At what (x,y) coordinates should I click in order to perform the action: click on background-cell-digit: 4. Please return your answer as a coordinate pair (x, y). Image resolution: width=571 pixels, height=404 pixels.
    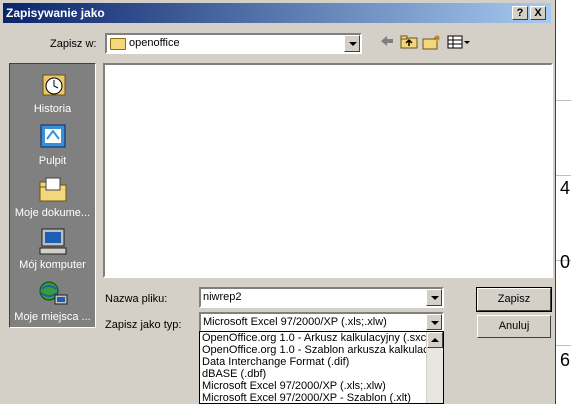
    Looking at the image, I should click on (565, 188).